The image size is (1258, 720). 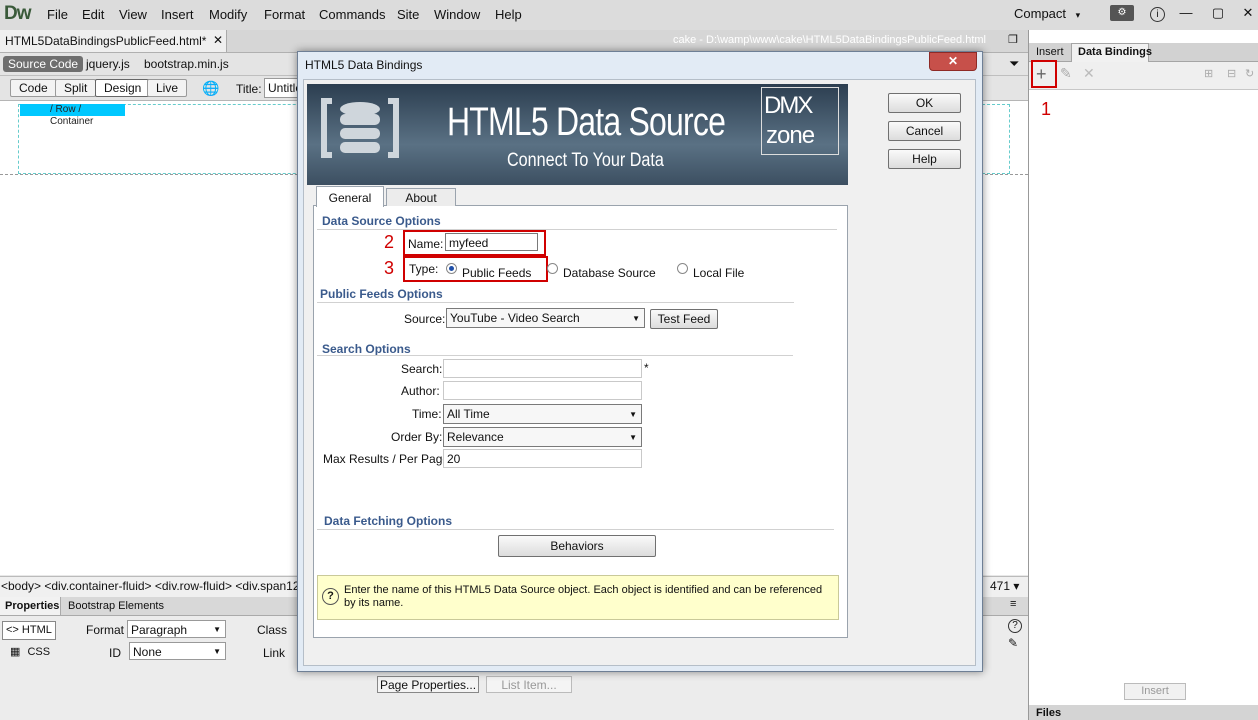 I want to click on dialog-close-button: ✕, so click(x=953, y=61).